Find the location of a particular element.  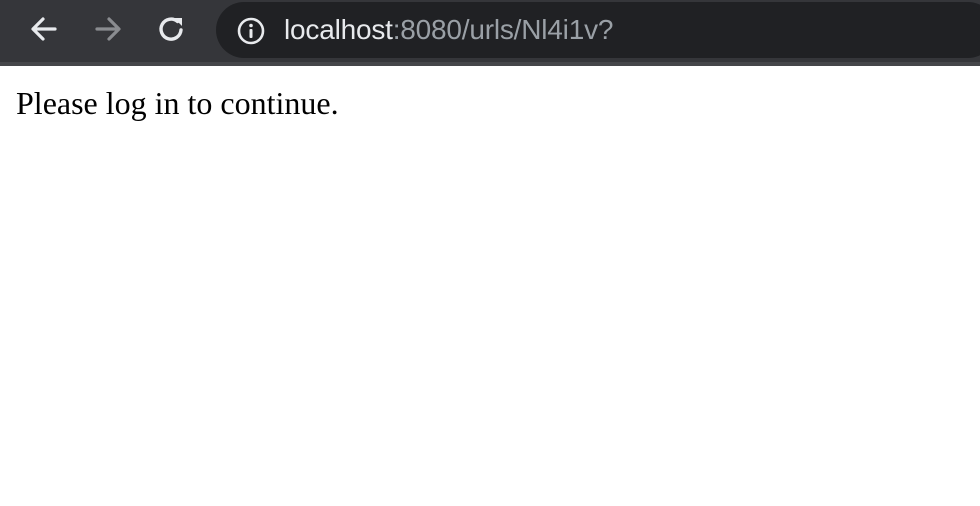

url-path: :8080/urls/Nl4i1v? is located at coordinates (503, 29).